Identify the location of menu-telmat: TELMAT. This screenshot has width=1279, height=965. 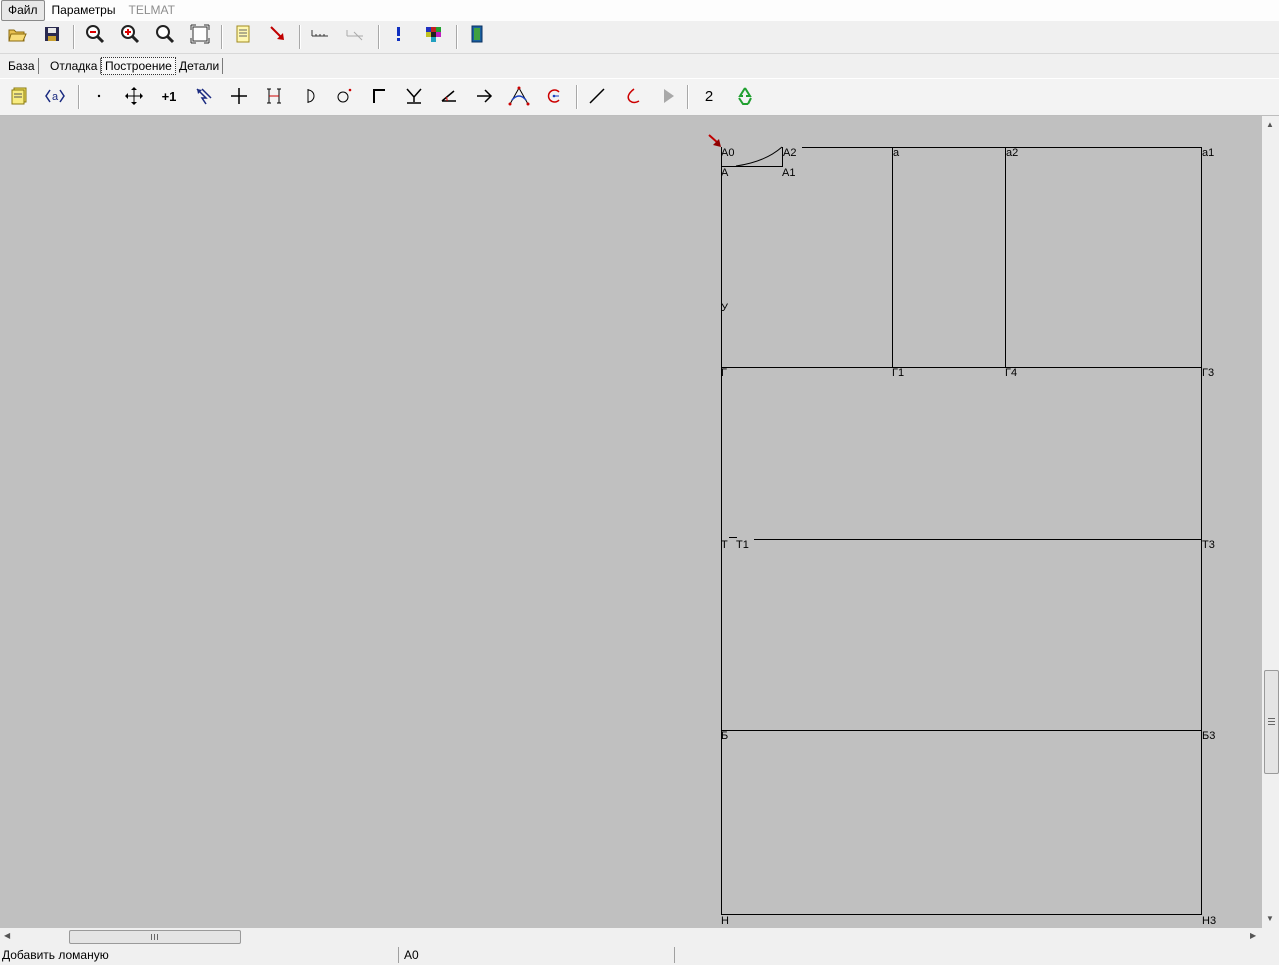
(151, 10).